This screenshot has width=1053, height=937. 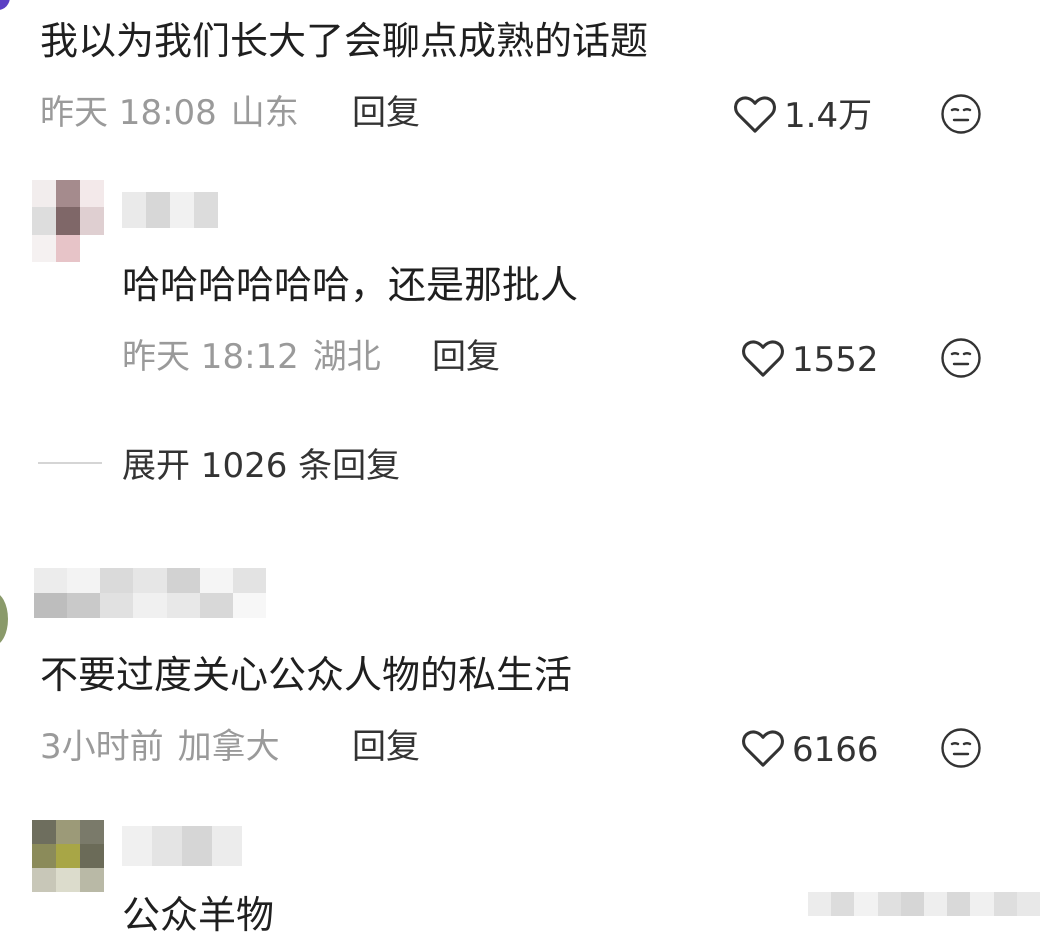 I want to click on comment-meta: 昨天 18:12 湖北, so click(x=251, y=357).